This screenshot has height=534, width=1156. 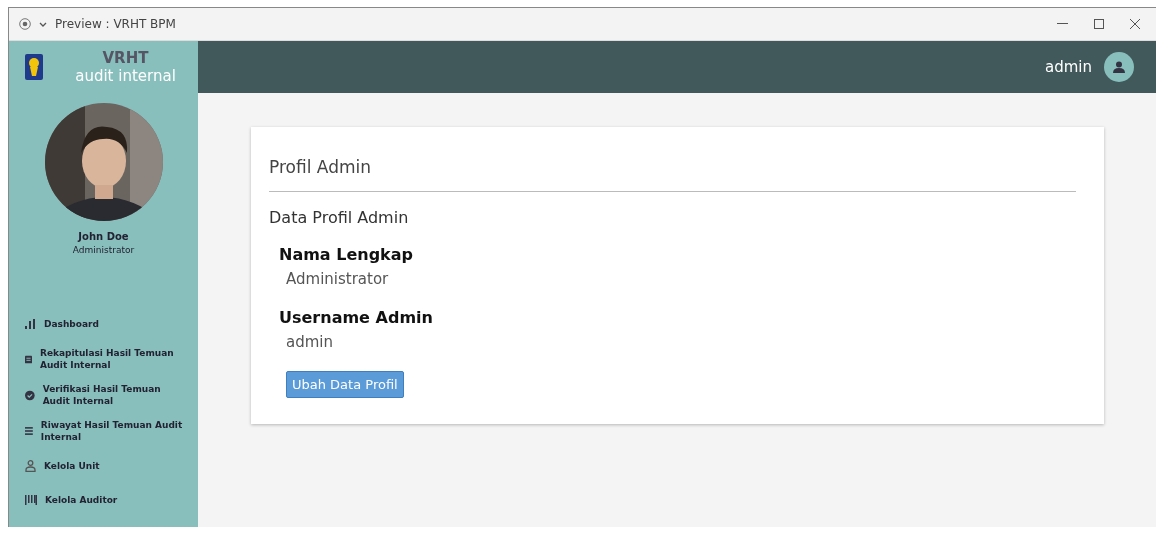 I want to click on chevron-down-icon, so click(x=43, y=24).